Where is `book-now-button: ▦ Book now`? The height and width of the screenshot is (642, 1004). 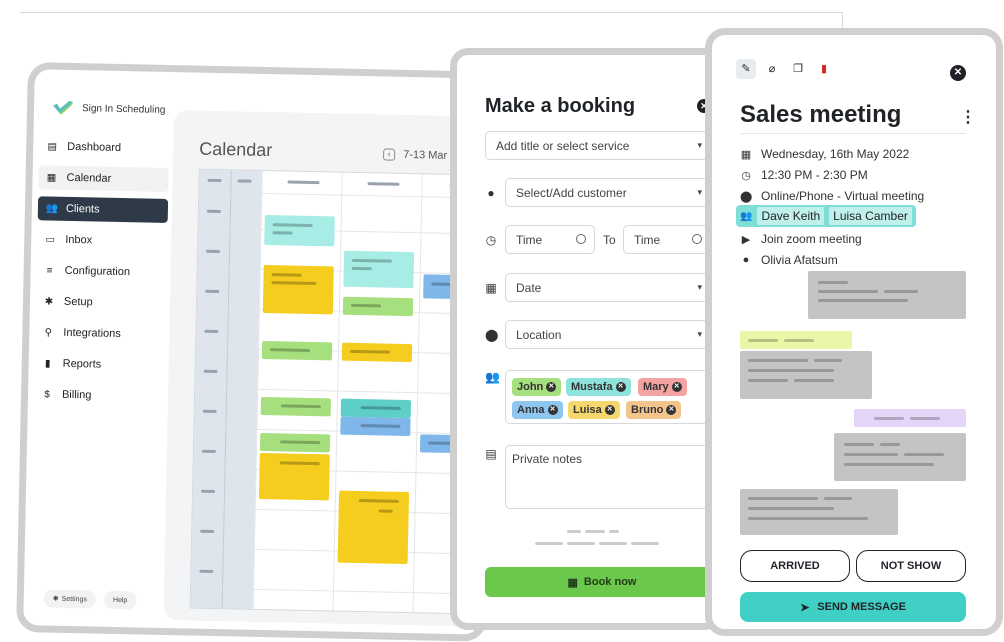
book-now-button: ▦ Book now is located at coordinates (602, 582).